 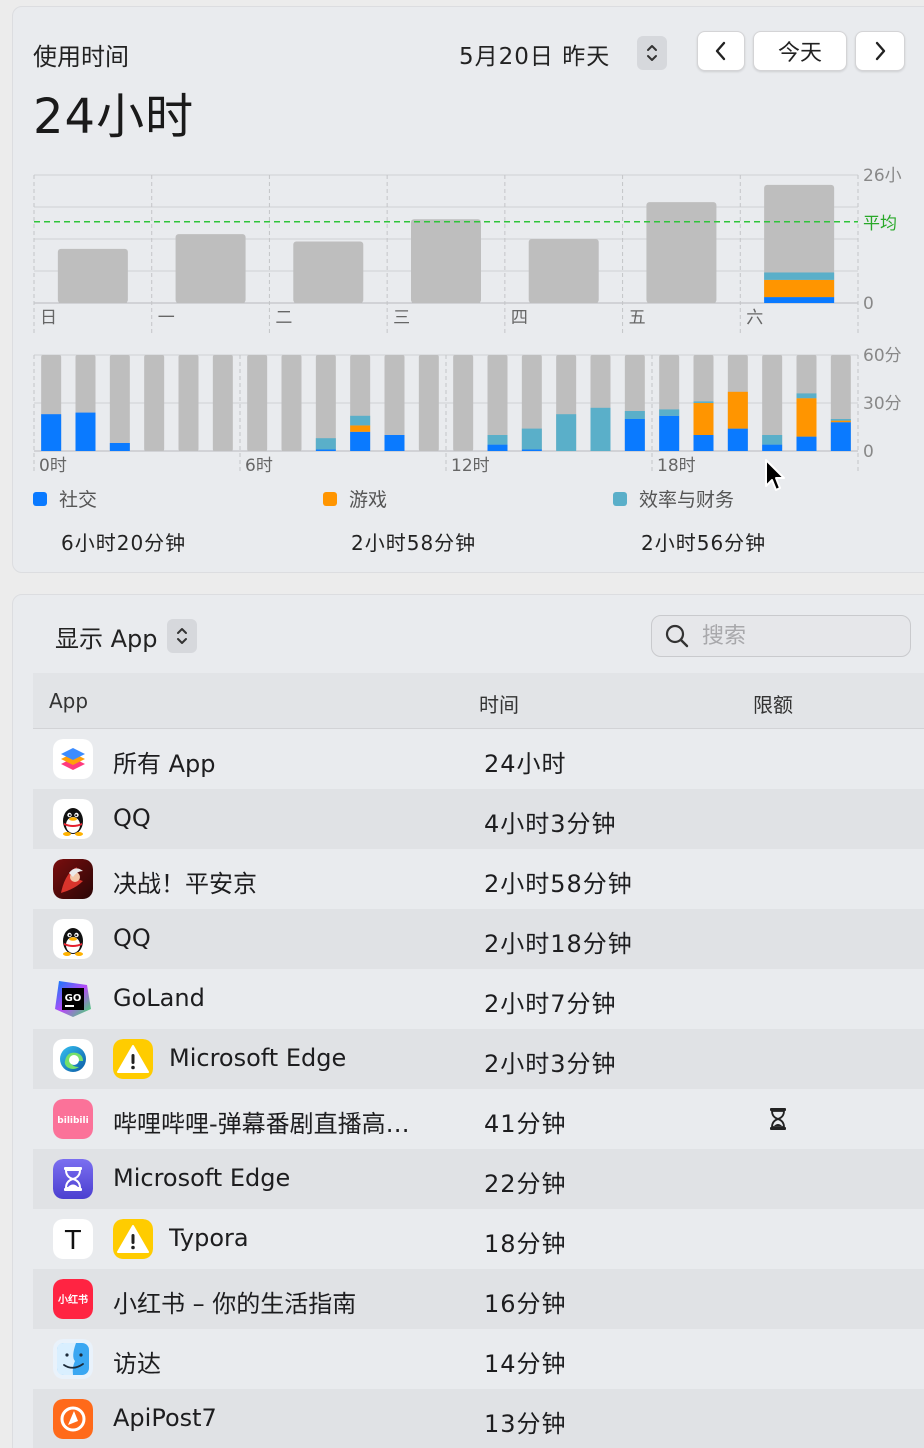 What do you see at coordinates (73, 998) in the screenshot?
I see `goland-icon-text: GO` at bounding box center [73, 998].